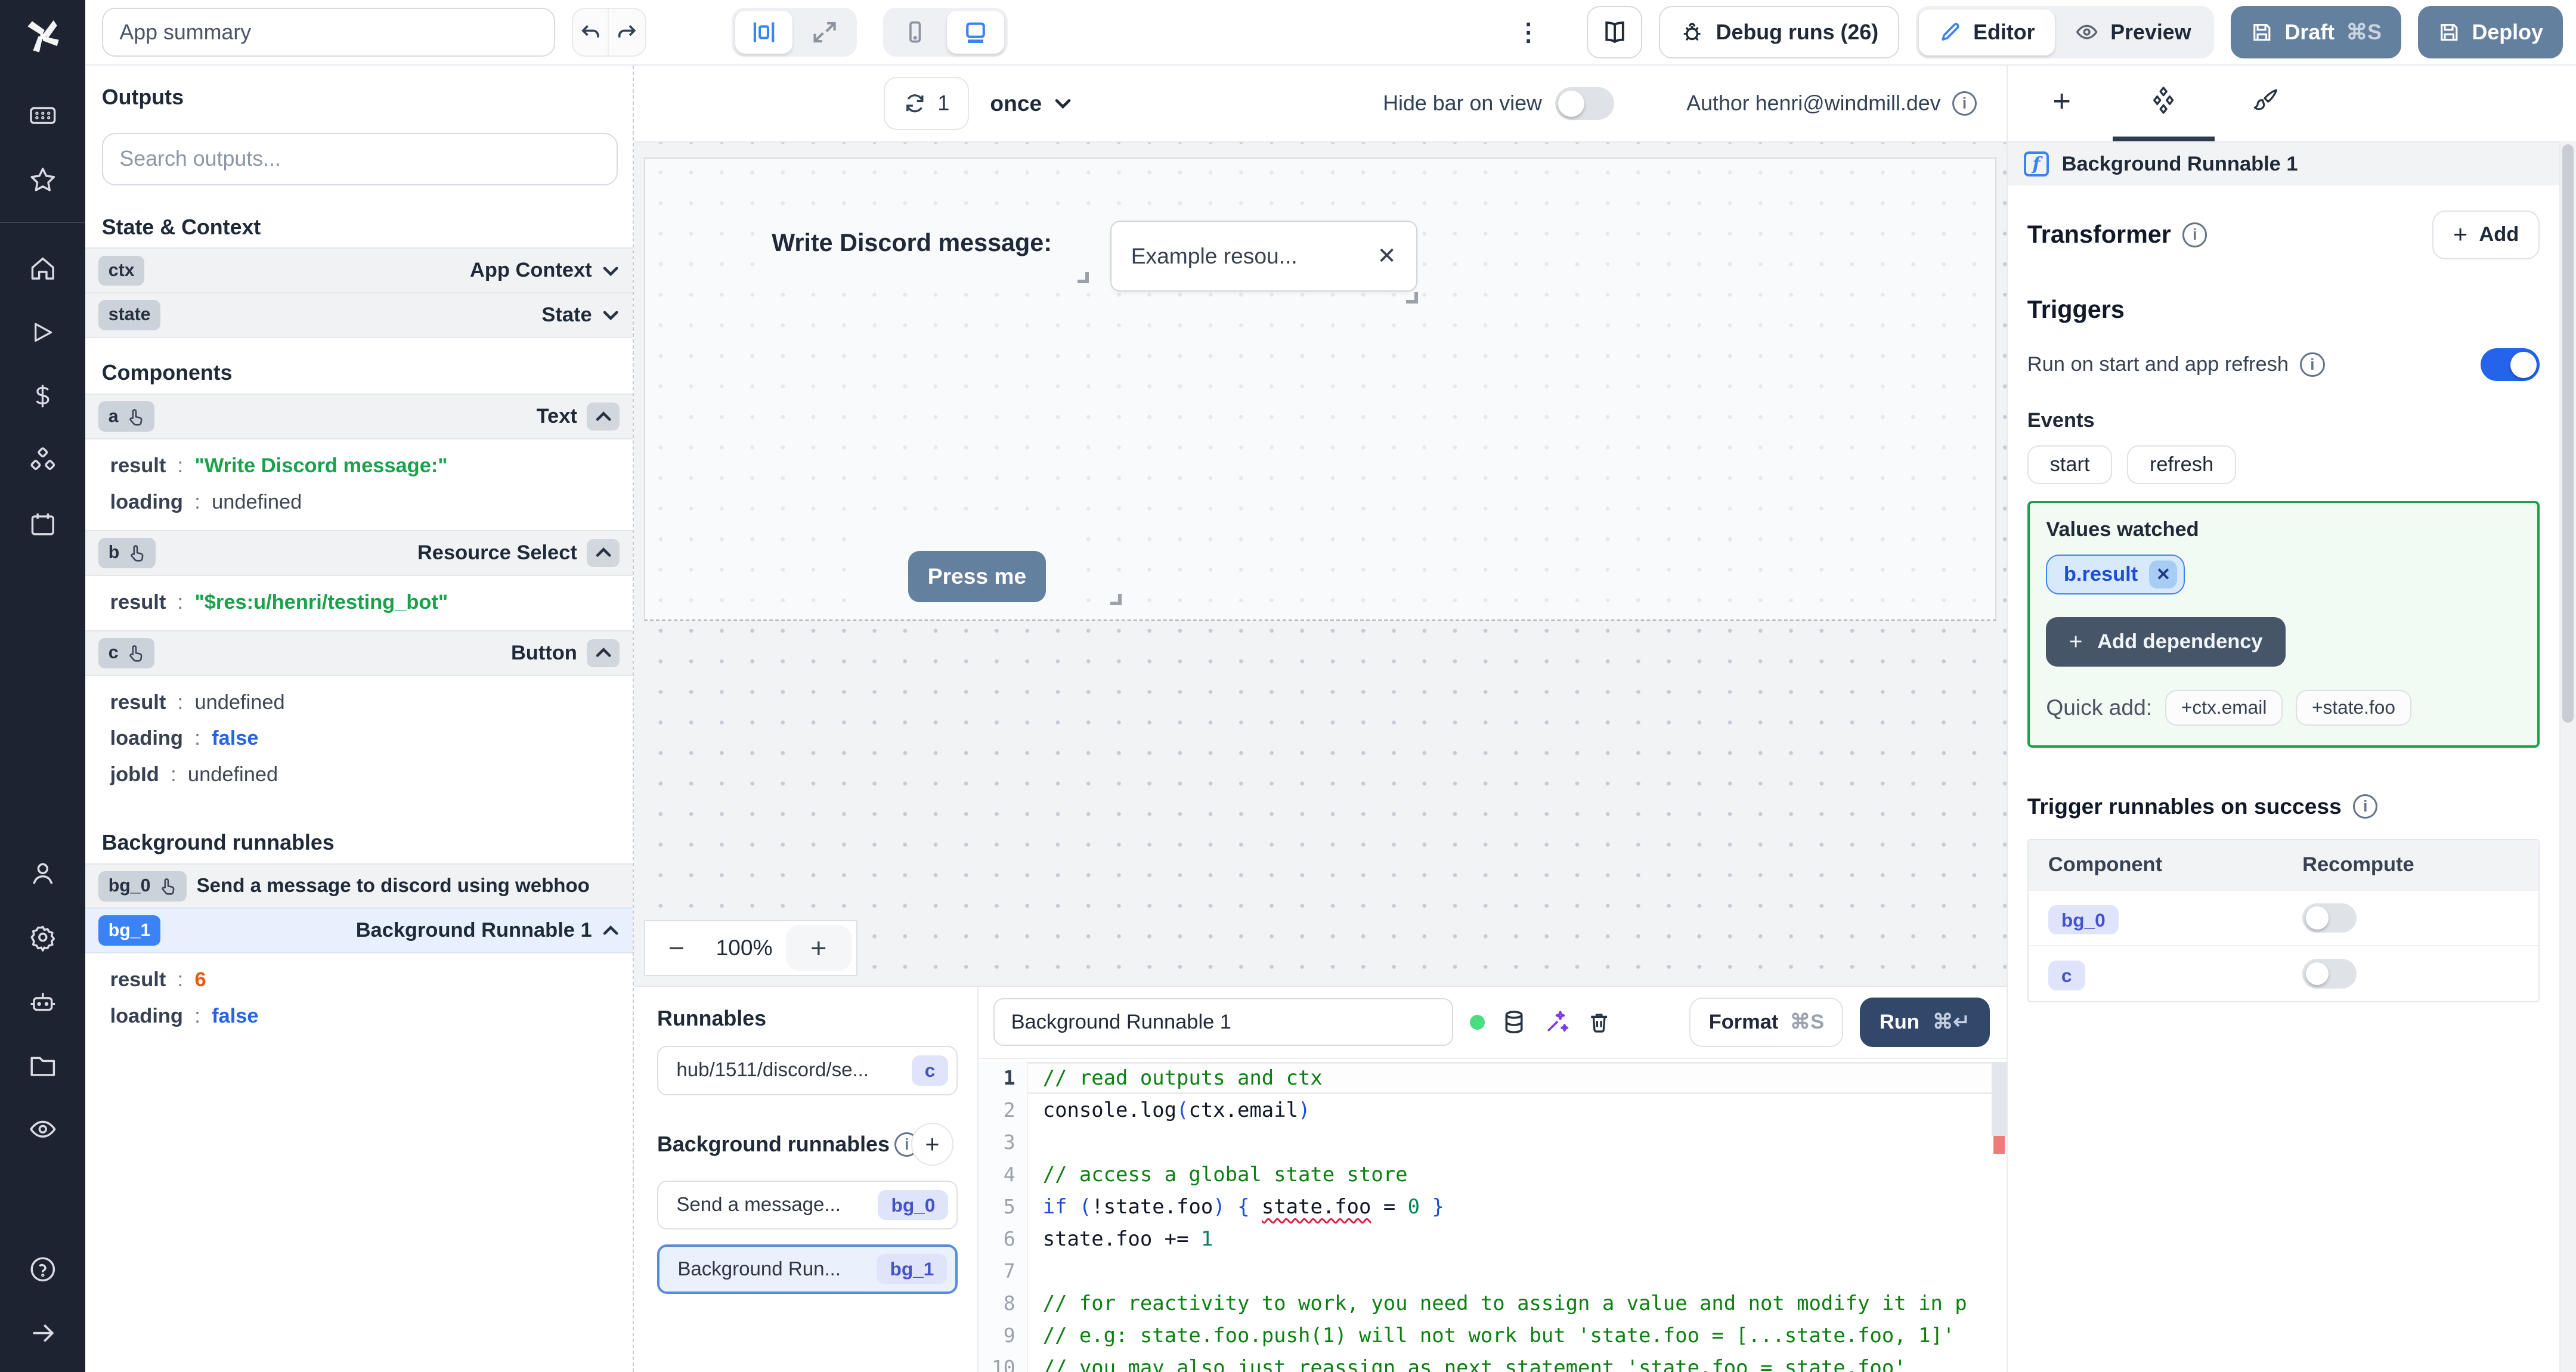 This screenshot has height=1372, width=2576. What do you see at coordinates (1004, 1238) in the screenshot?
I see `line-number: 6` at bounding box center [1004, 1238].